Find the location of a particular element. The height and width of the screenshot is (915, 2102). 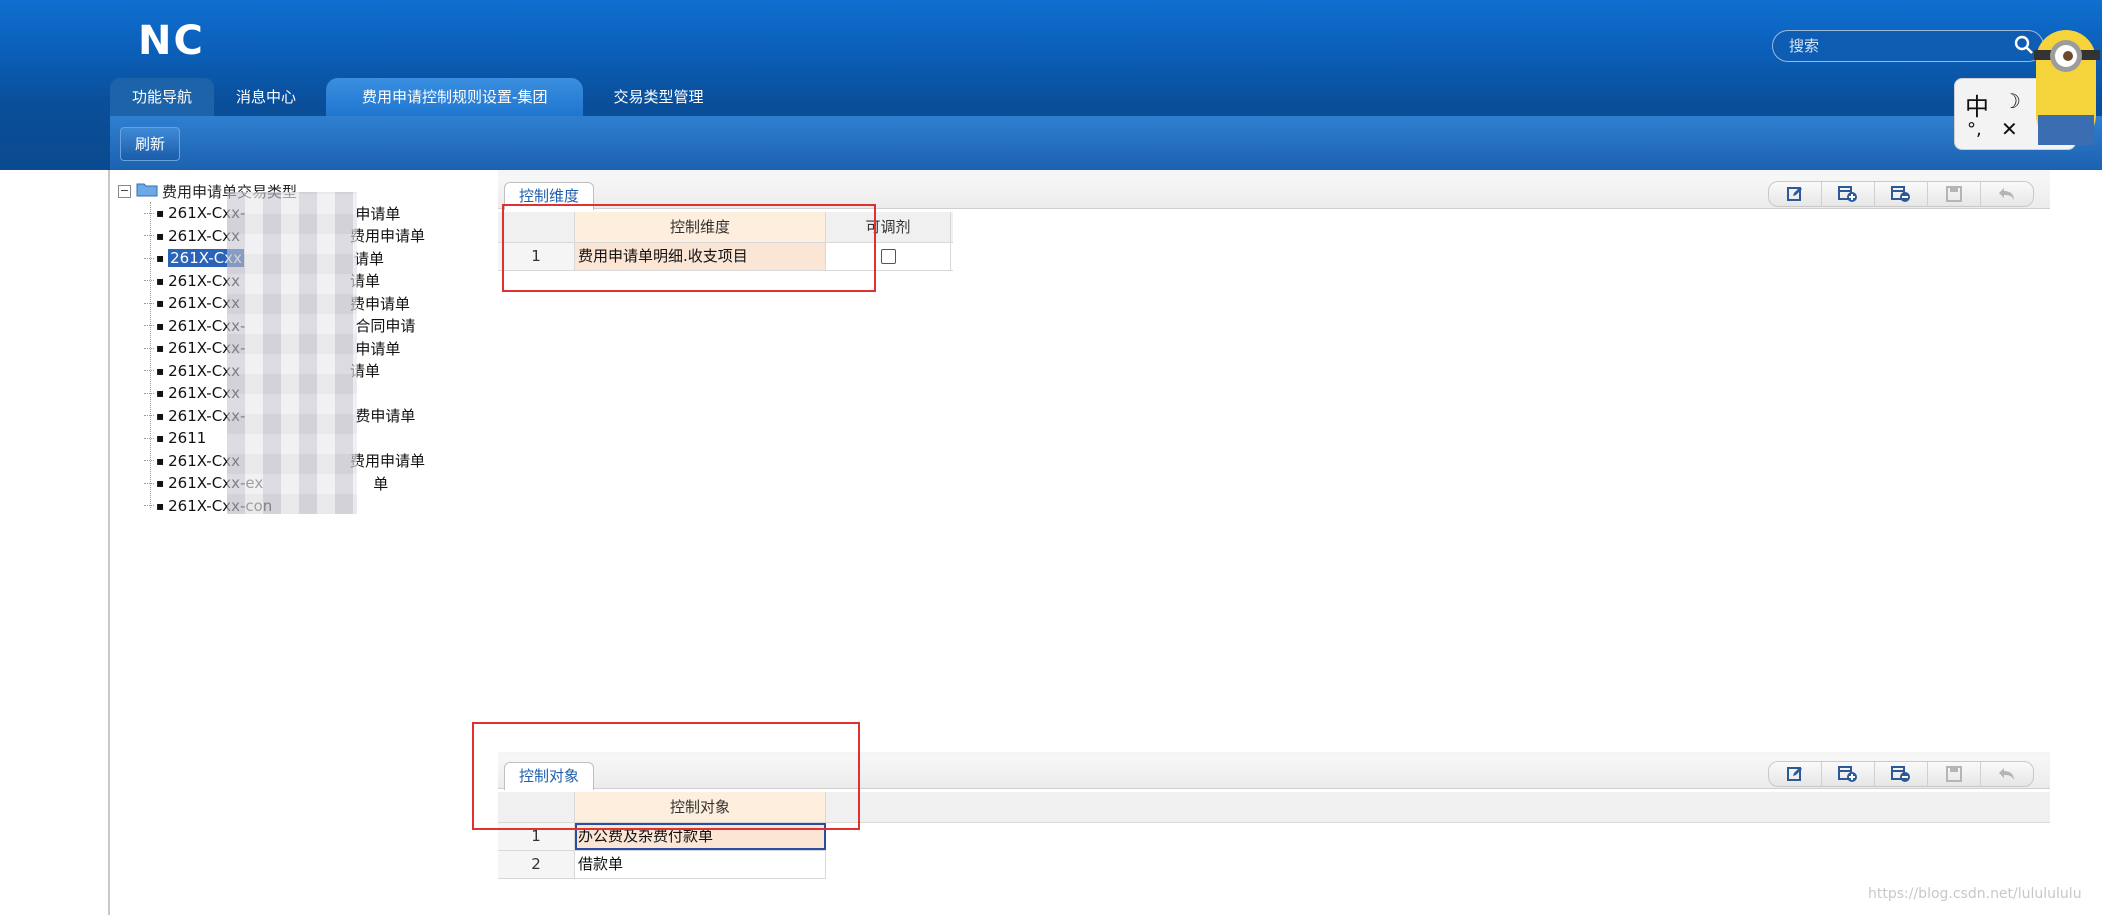

tab-transaction-type: 交易类型管理 is located at coordinates (658, 97).